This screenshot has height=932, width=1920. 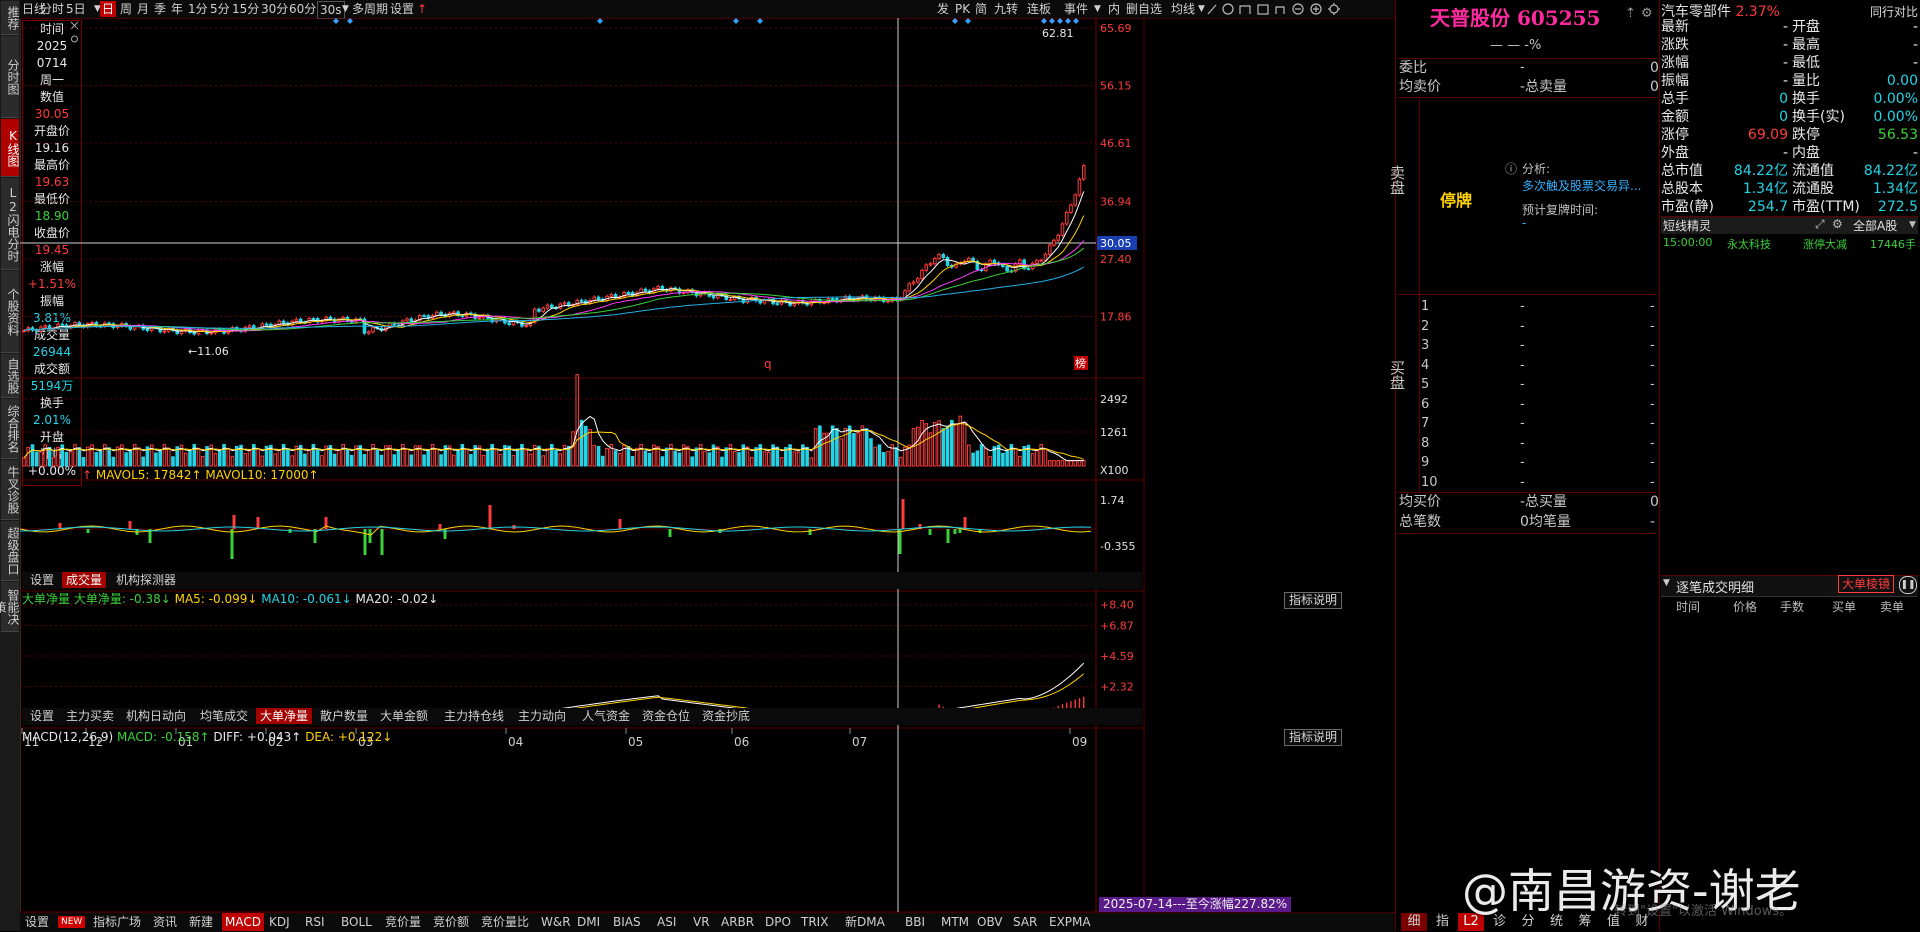 I want to click on bottom-tab-24: SAR, so click(x=1025, y=922).